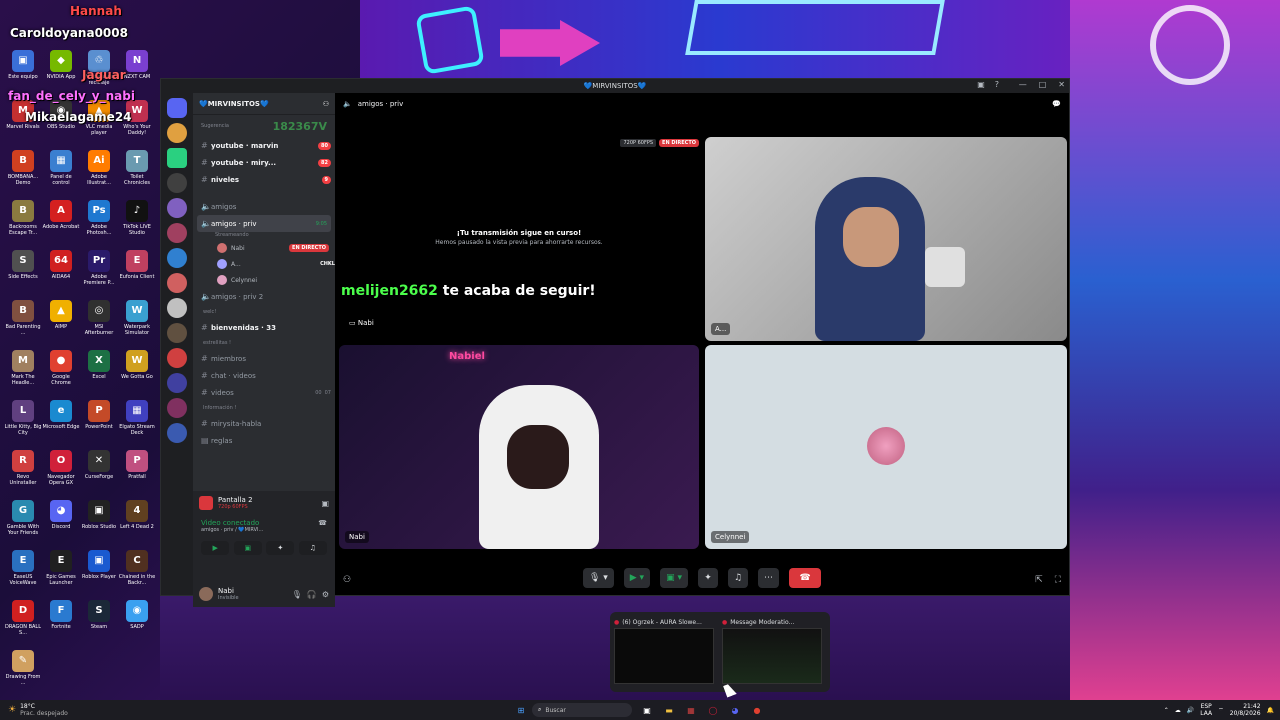 This screenshot has height=720, width=1280. What do you see at coordinates (61, 315) in the screenshot?
I see `desktop-shortcut: ▲ AIMP` at bounding box center [61, 315].